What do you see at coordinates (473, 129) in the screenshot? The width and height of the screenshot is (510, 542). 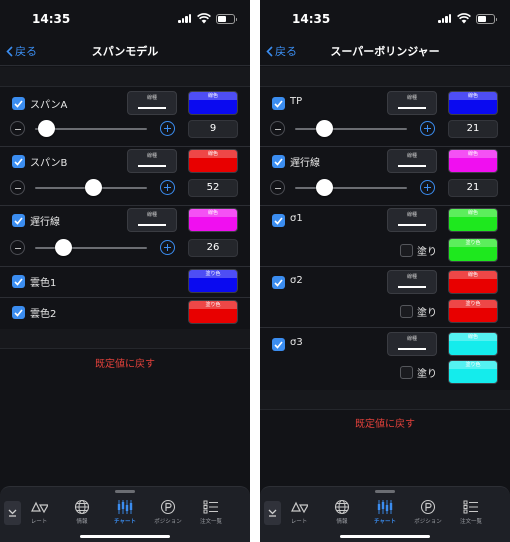 I see `tp-value: 21` at bounding box center [473, 129].